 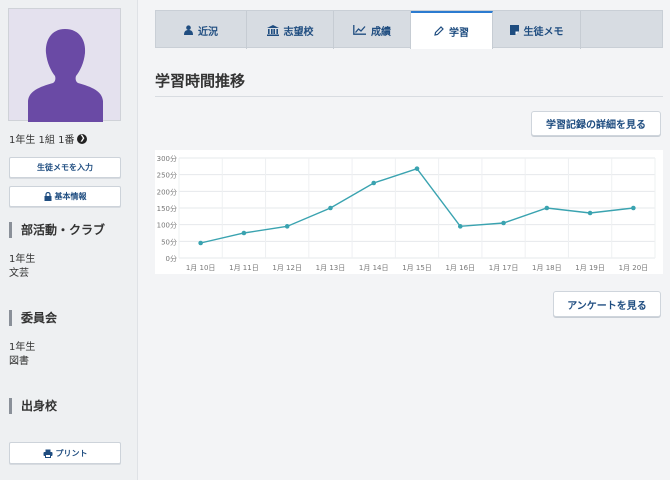 I want to click on y-tick-label: 300分, so click(x=167, y=158).